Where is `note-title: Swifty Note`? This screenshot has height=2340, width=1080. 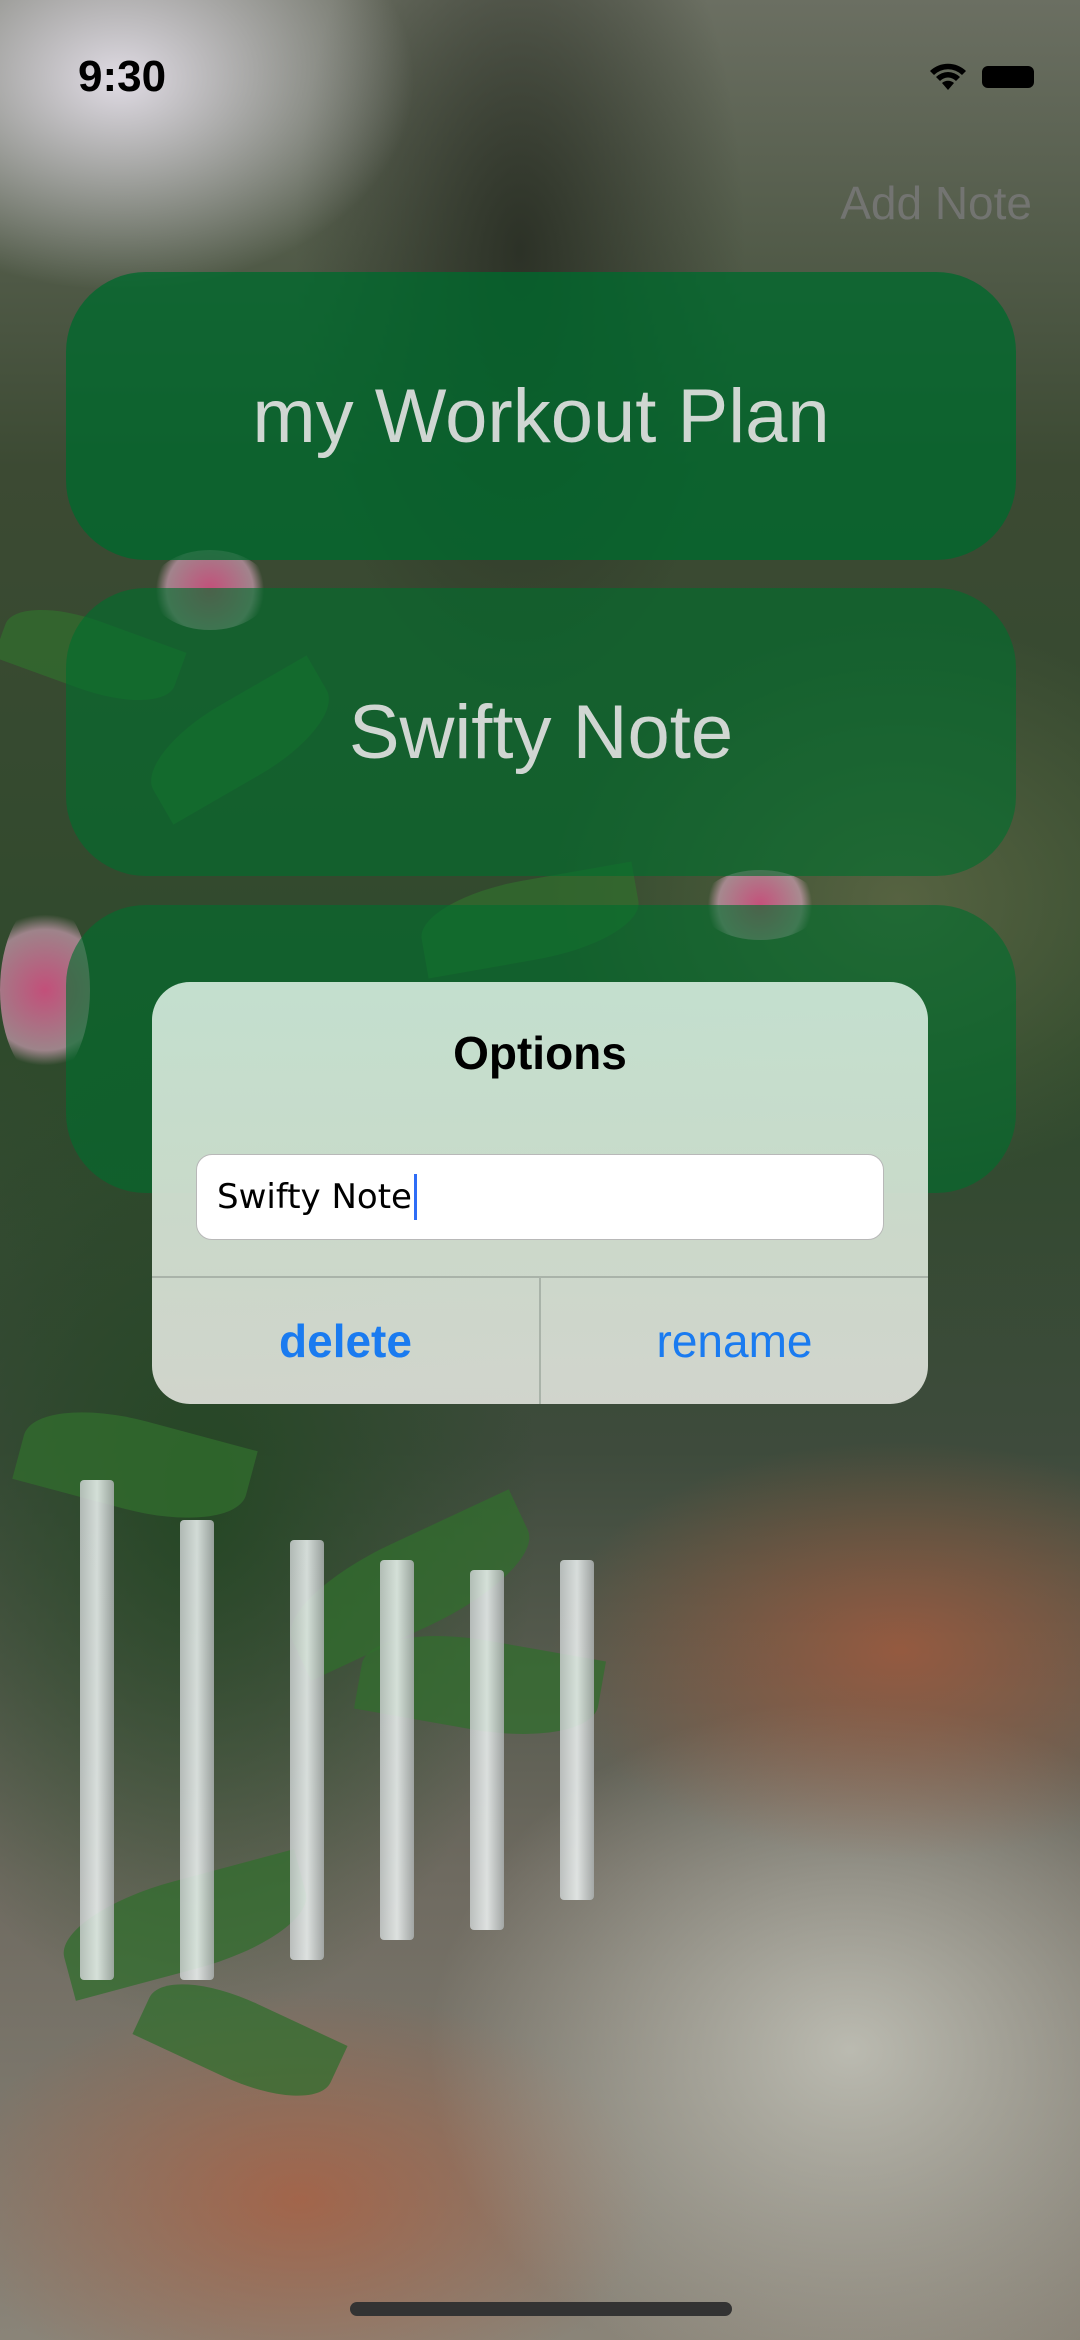 note-title: Swifty Note is located at coordinates (541, 732).